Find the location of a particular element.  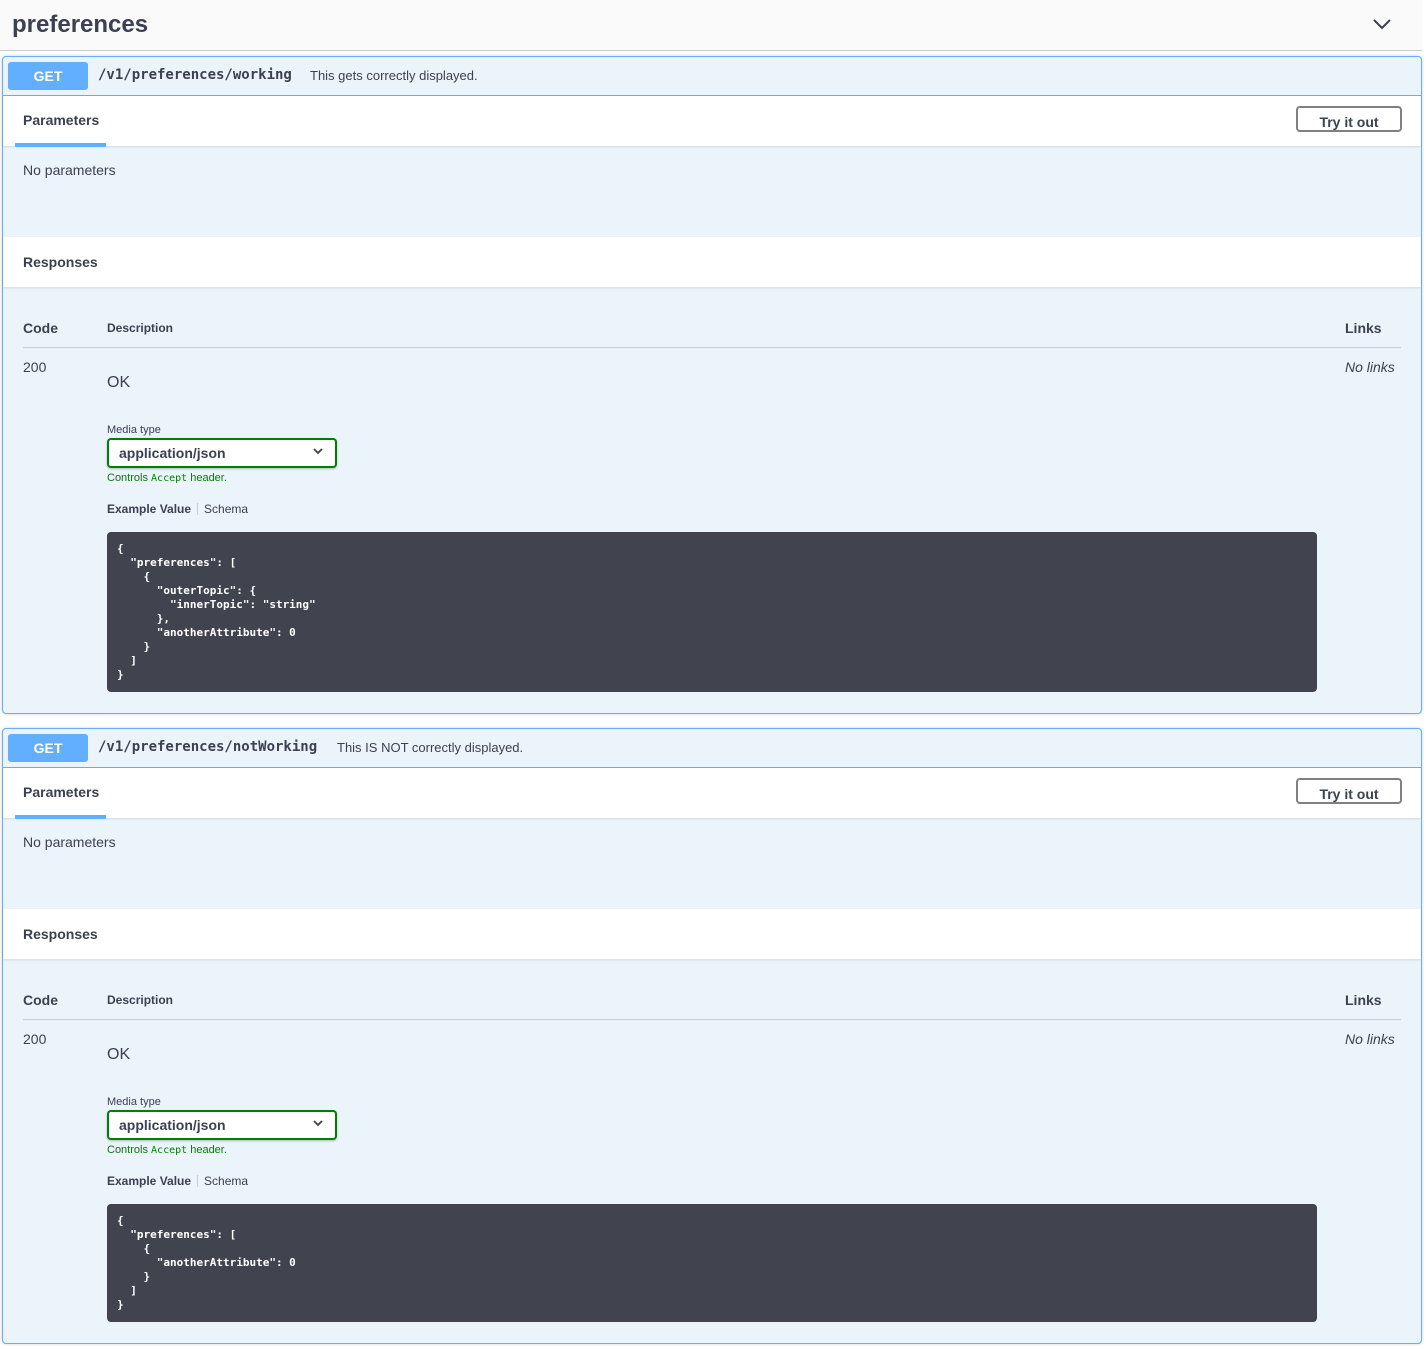

operation-path: /v1/preferences/working is located at coordinates (195, 75).